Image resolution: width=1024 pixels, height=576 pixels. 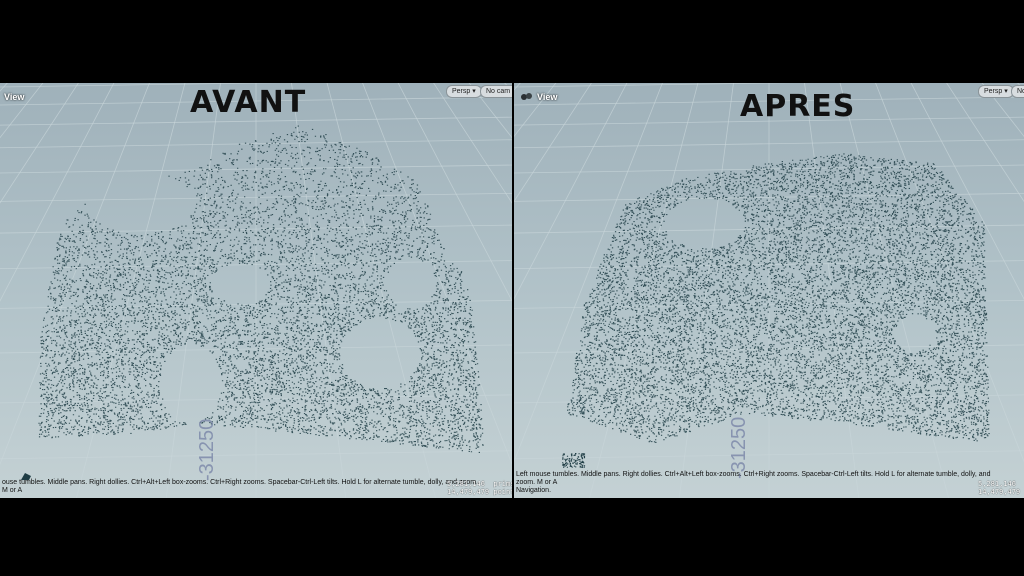 I want to click on title-apres: APRES, so click(x=798, y=106).